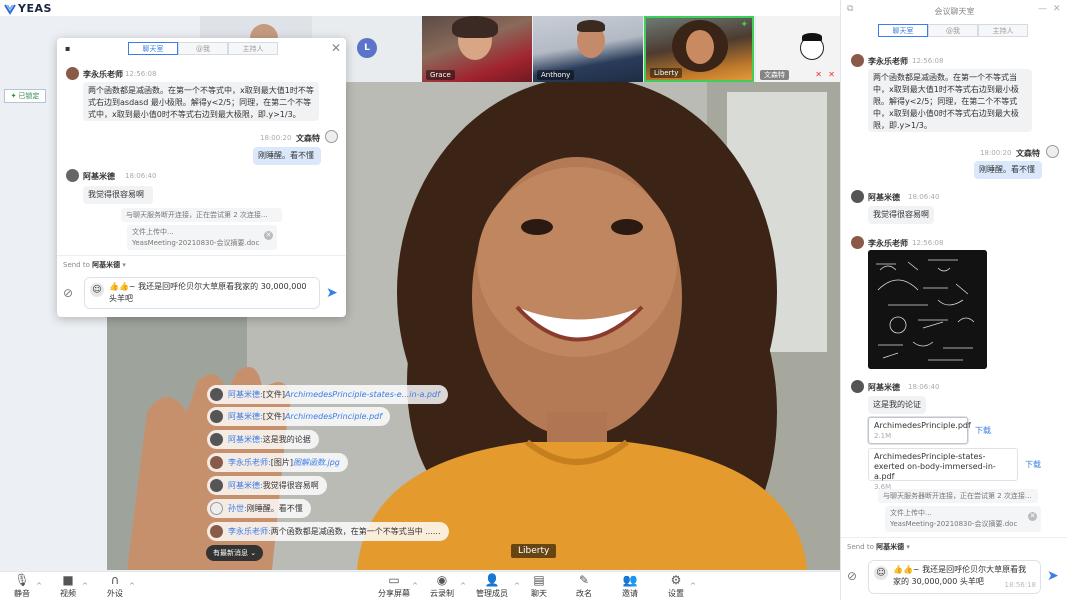 This screenshot has height=600, width=1067. I want to click on participant-avatar: L, so click(367, 48).